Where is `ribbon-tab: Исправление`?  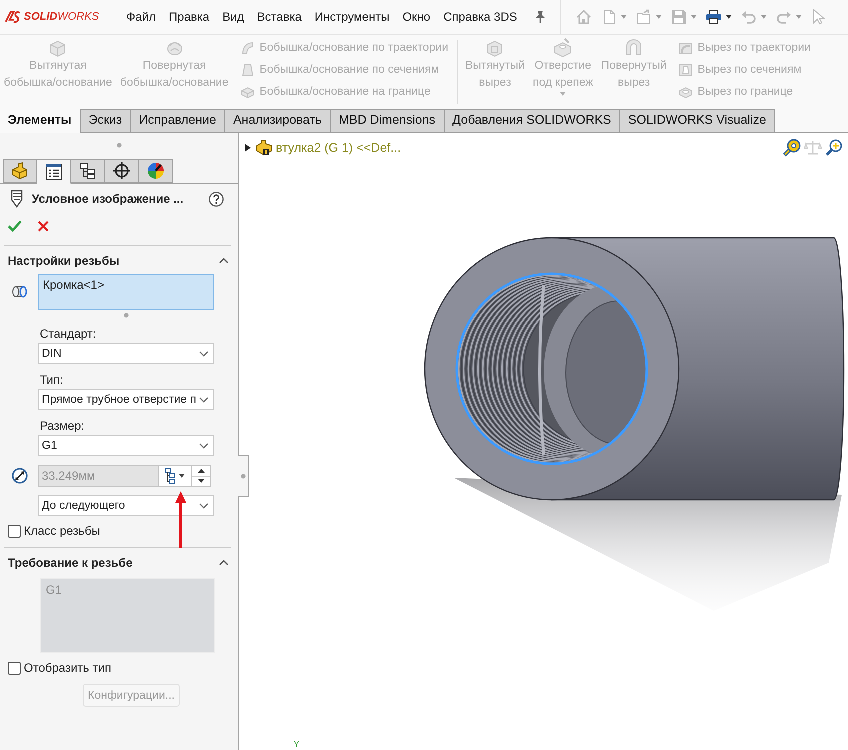
ribbon-tab: Исправление is located at coordinates (178, 120).